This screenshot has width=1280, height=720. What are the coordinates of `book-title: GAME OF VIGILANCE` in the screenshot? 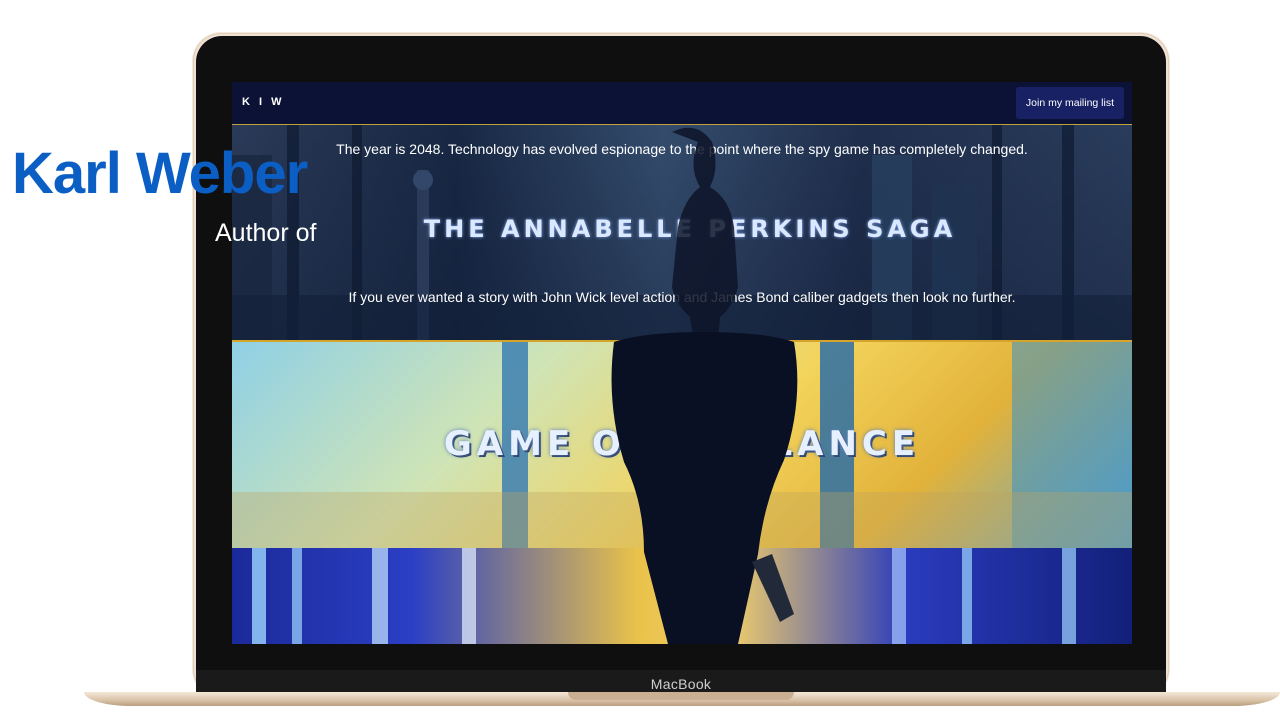 It's located at (682, 444).